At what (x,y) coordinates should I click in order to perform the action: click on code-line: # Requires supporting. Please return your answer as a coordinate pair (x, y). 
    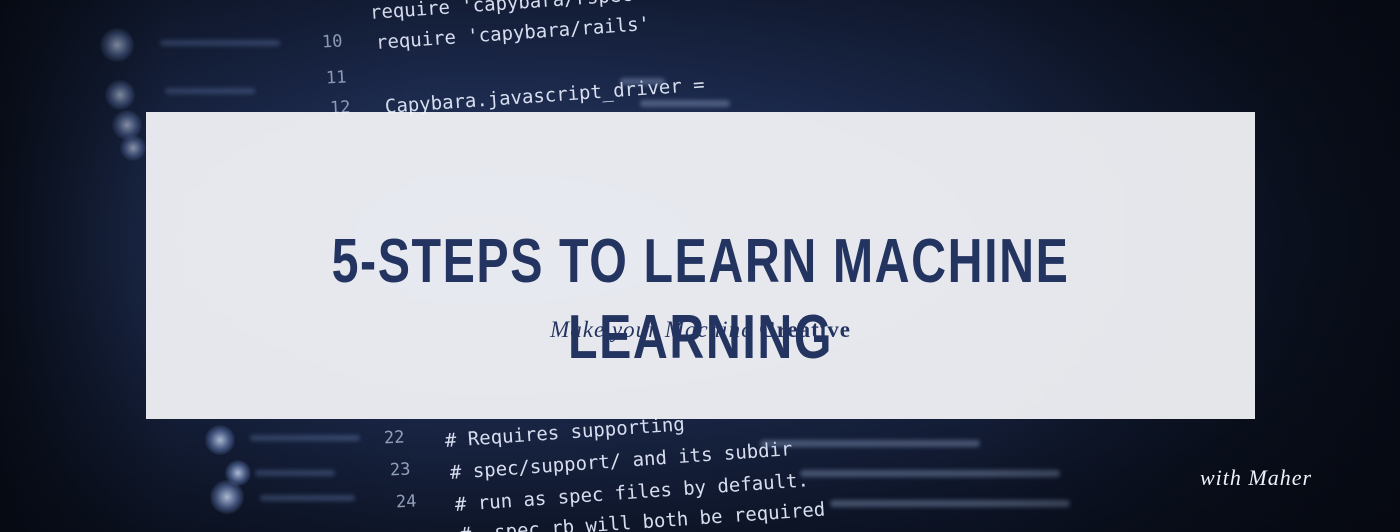
    Looking at the image, I should click on (565, 432).